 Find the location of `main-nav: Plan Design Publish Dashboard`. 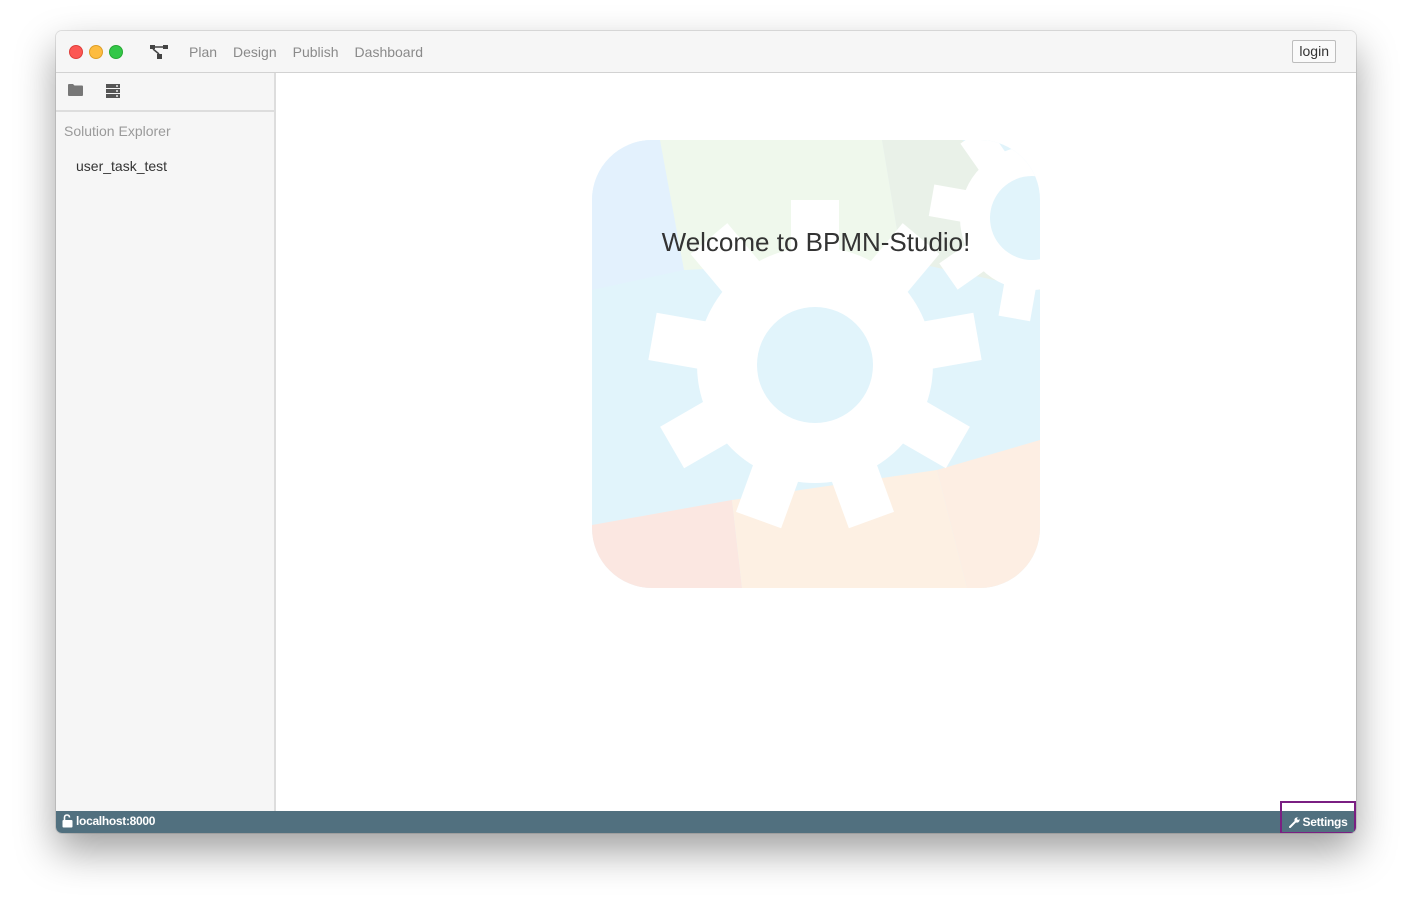

main-nav: Plan Design Publish Dashboard is located at coordinates (306, 52).